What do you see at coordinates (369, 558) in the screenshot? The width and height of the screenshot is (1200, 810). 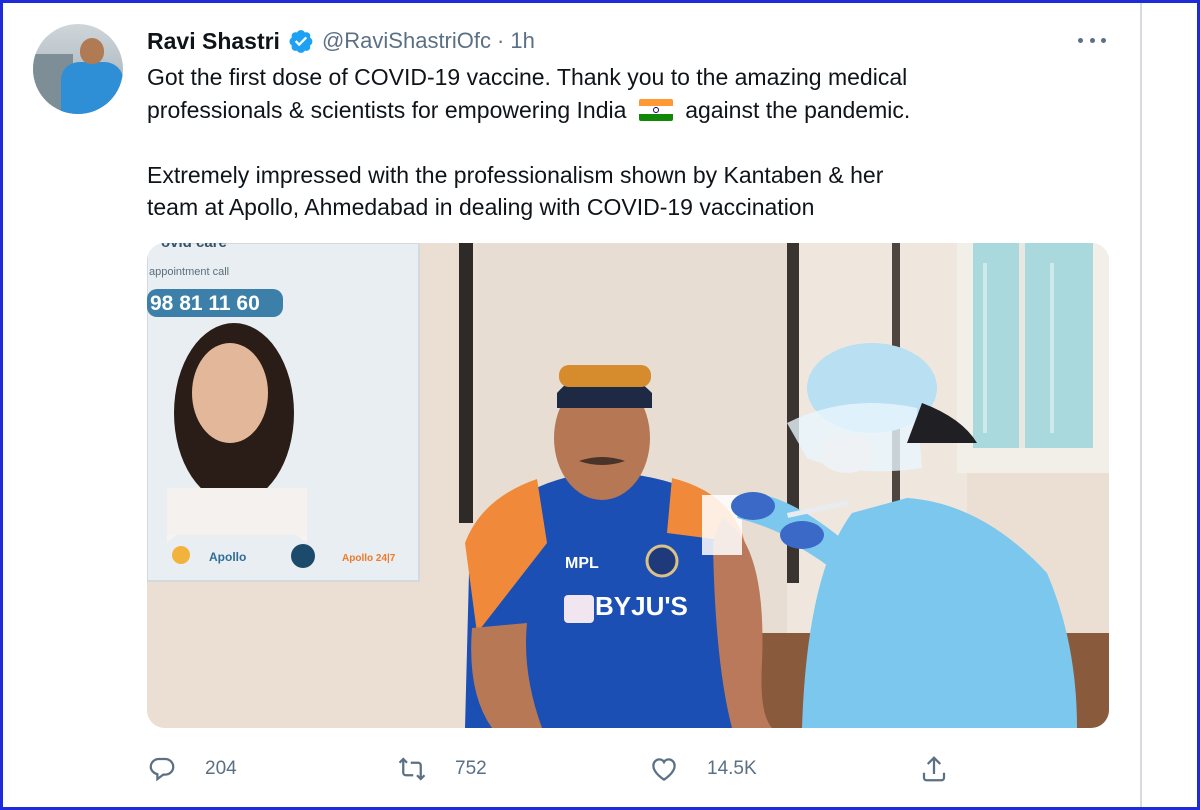 I see `poster-logo-247: Apollo 24|7` at bounding box center [369, 558].